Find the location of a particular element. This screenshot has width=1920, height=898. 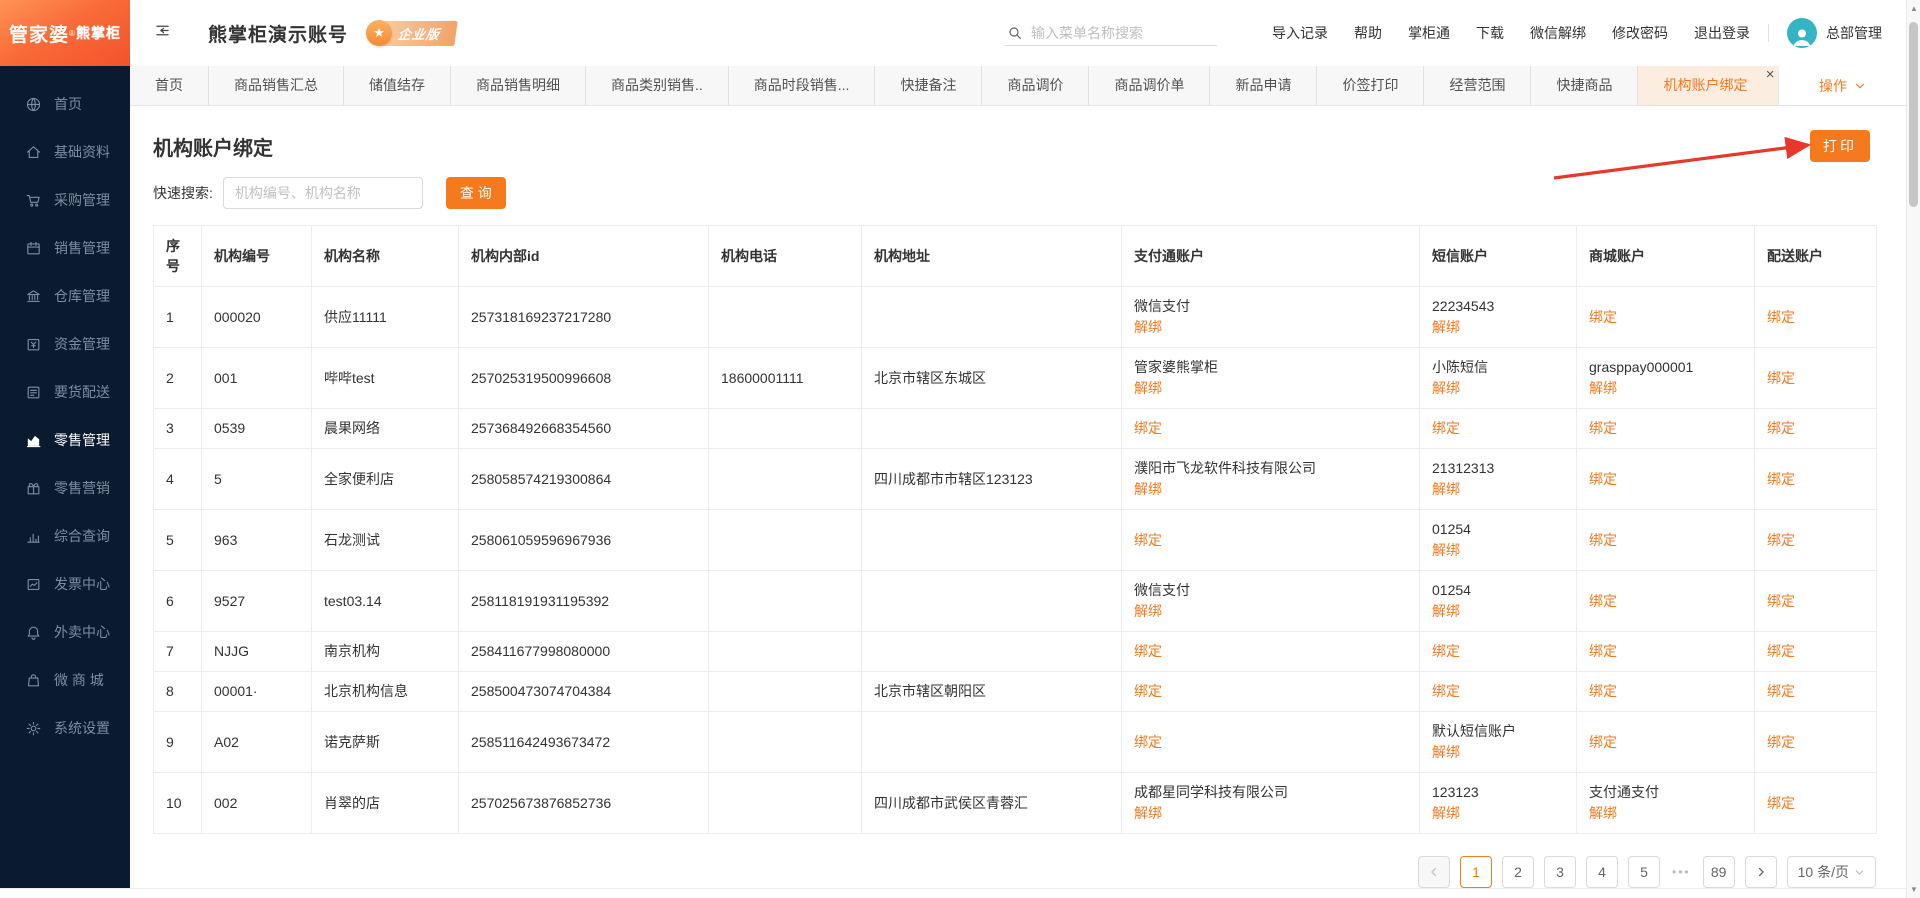

sidebar-item-purchase: 采购管理 is located at coordinates (65, 200).